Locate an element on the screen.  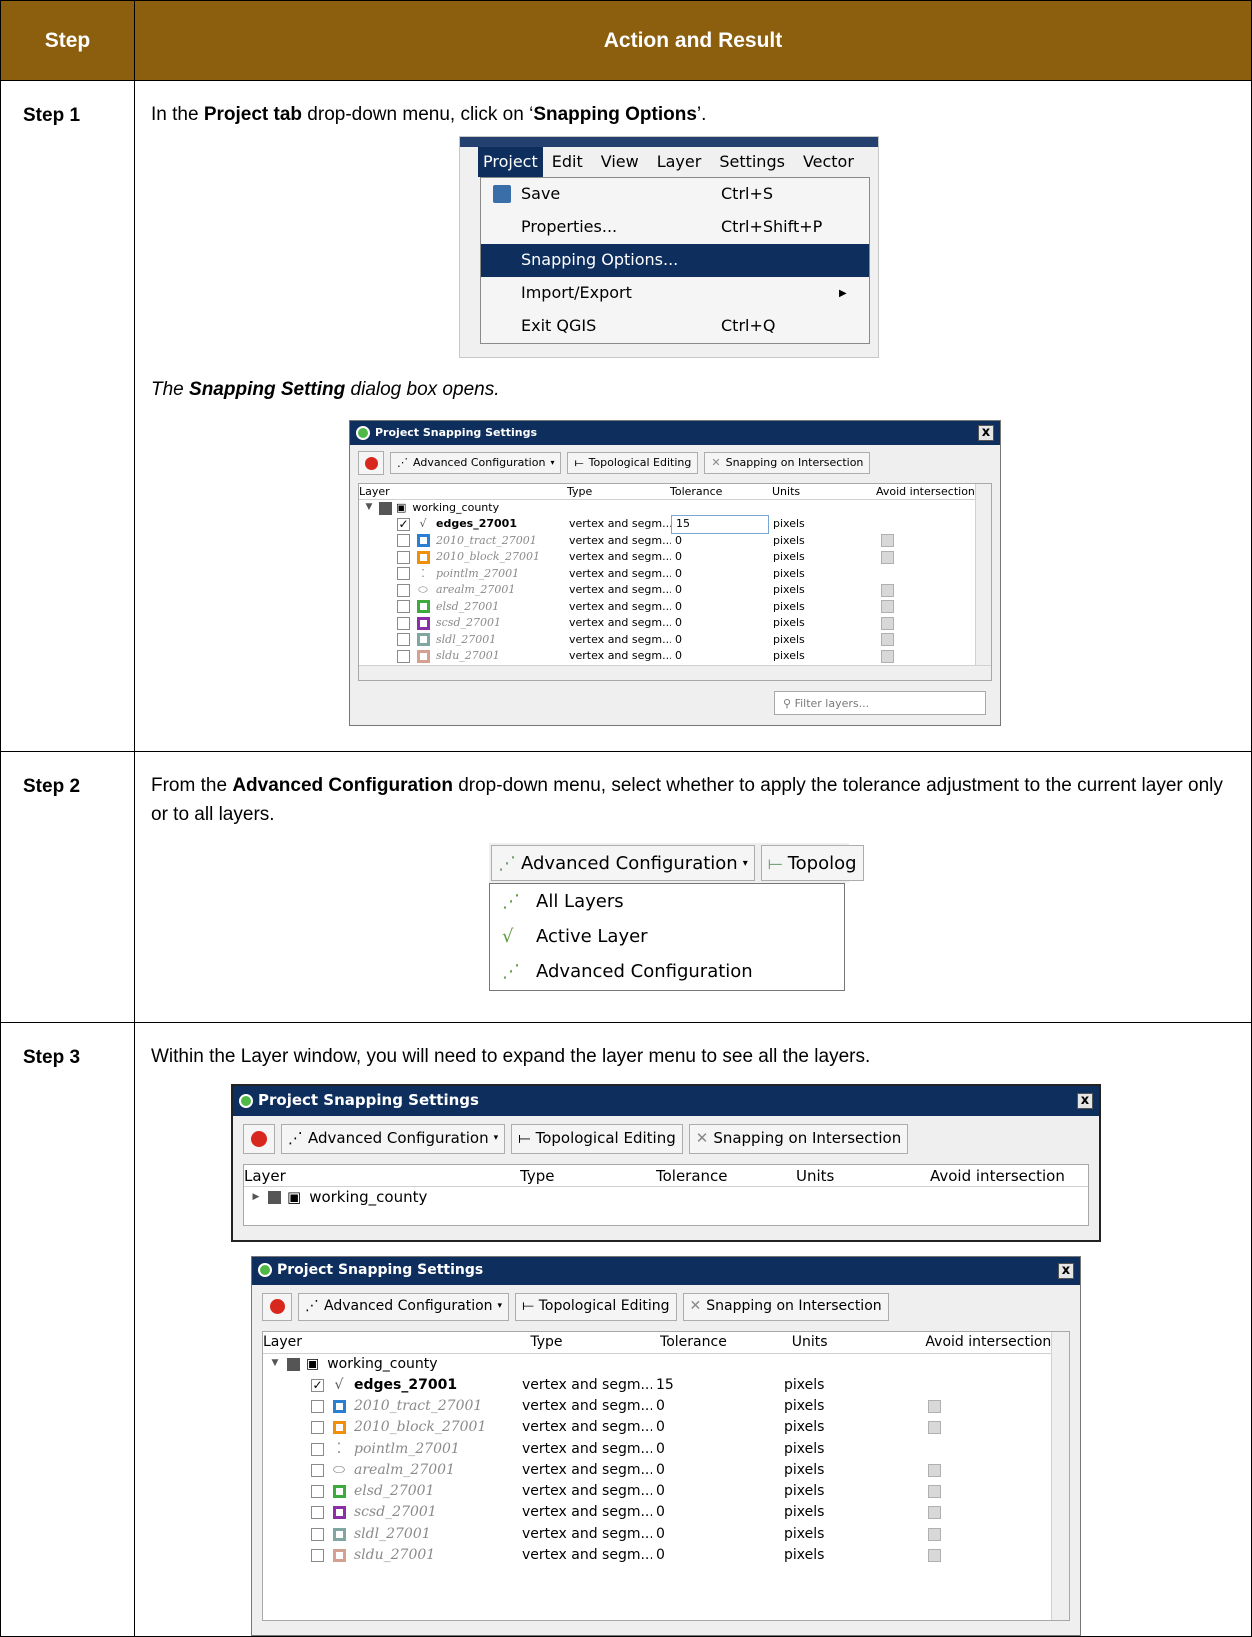
menu-item-exit: Exit QGIS Ctrl+Q is located at coordinates (675, 326).